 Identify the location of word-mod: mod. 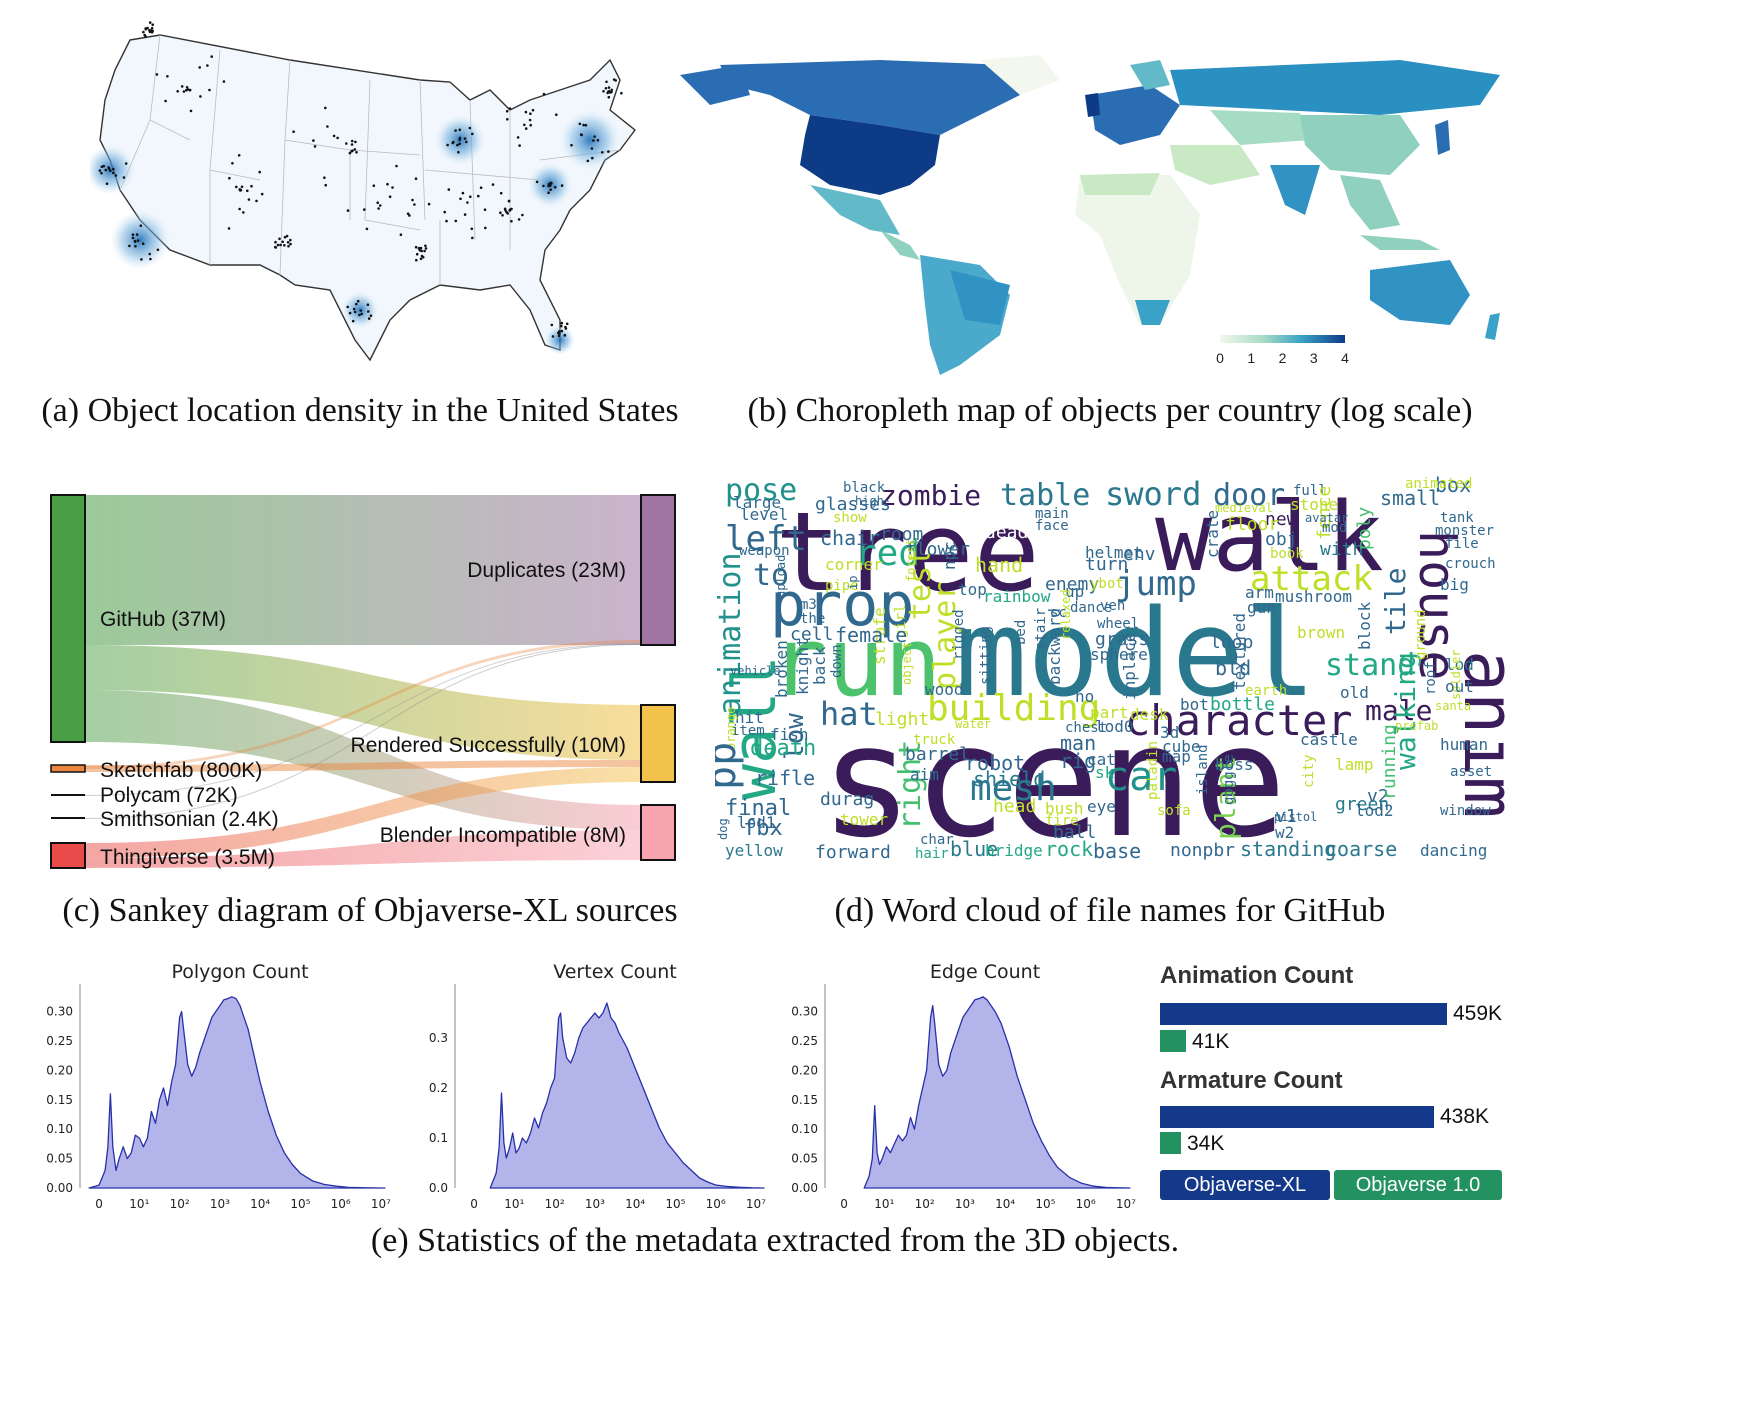
(1334, 528).